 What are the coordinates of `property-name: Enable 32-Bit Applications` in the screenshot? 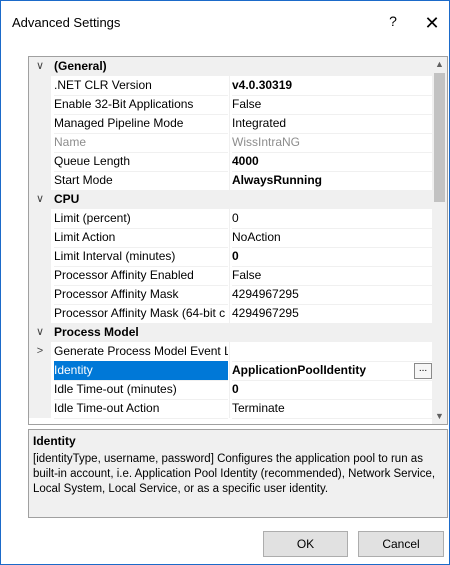 It's located at (141, 105).